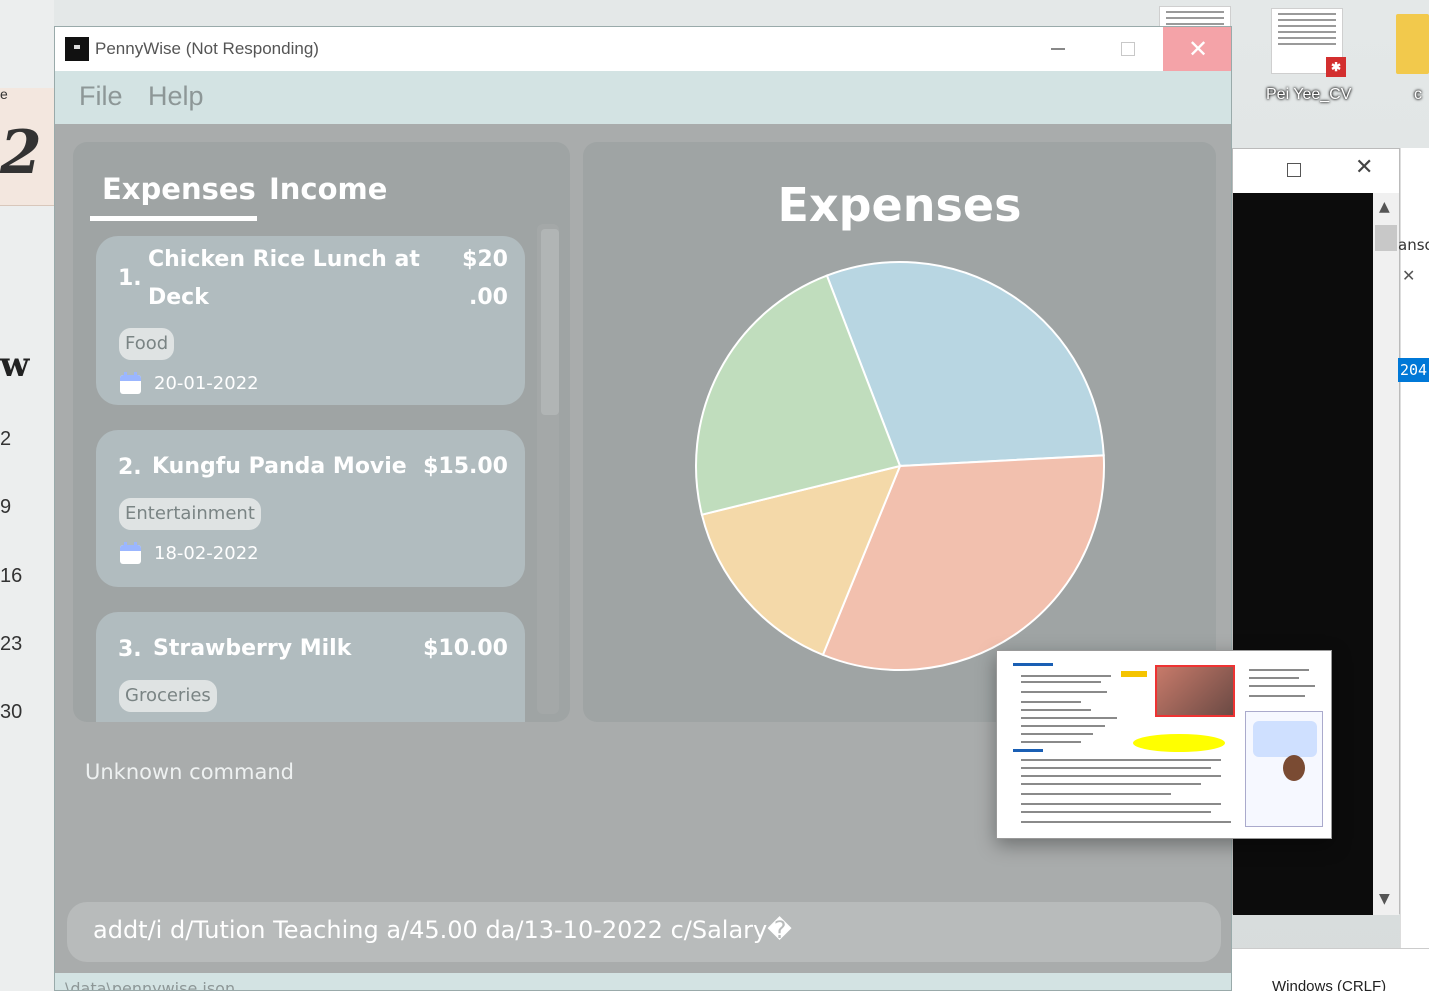 This screenshot has height=991, width=1429. Describe the element at coordinates (130, 467) in the screenshot. I see `entry-index: 2.` at that location.